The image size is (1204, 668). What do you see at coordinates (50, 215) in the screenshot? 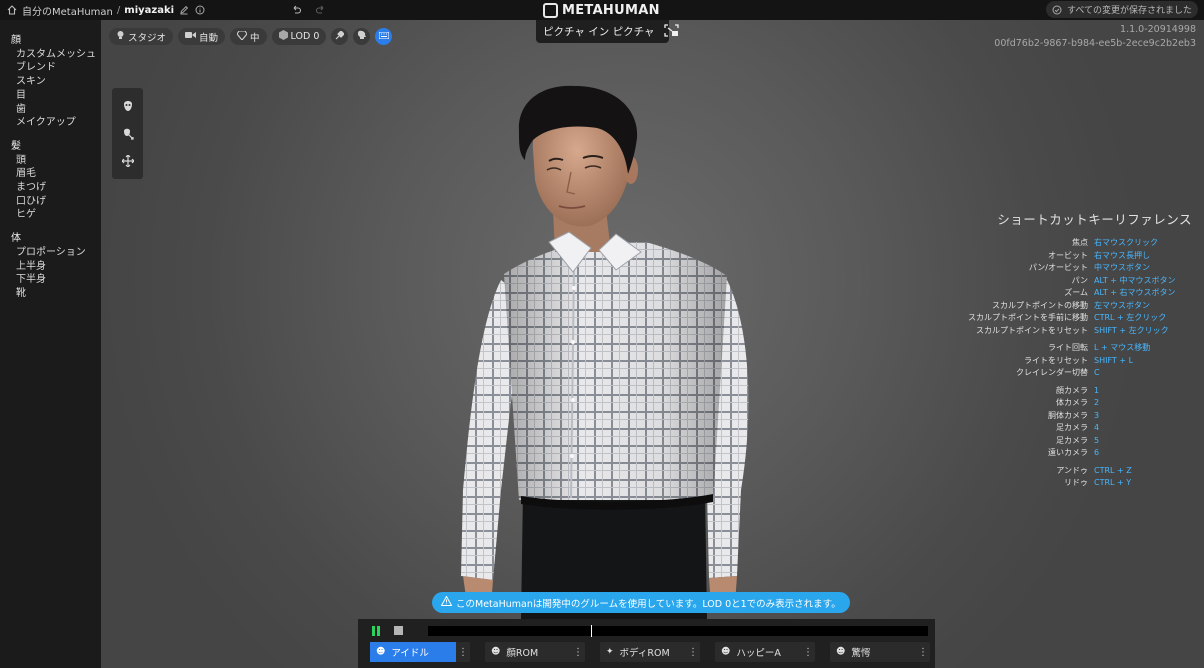
I see `nav-item-beard: ヒゲ` at bounding box center [50, 215].